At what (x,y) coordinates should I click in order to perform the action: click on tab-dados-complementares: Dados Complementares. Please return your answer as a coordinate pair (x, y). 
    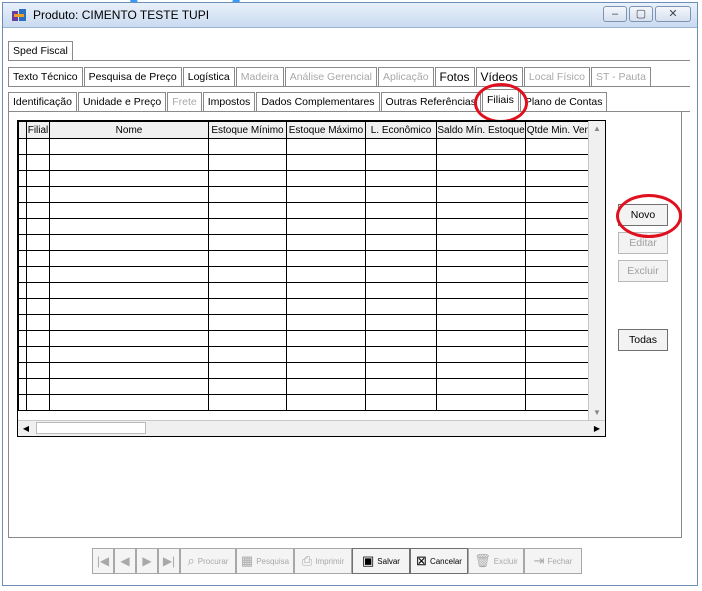
    Looking at the image, I should click on (318, 101).